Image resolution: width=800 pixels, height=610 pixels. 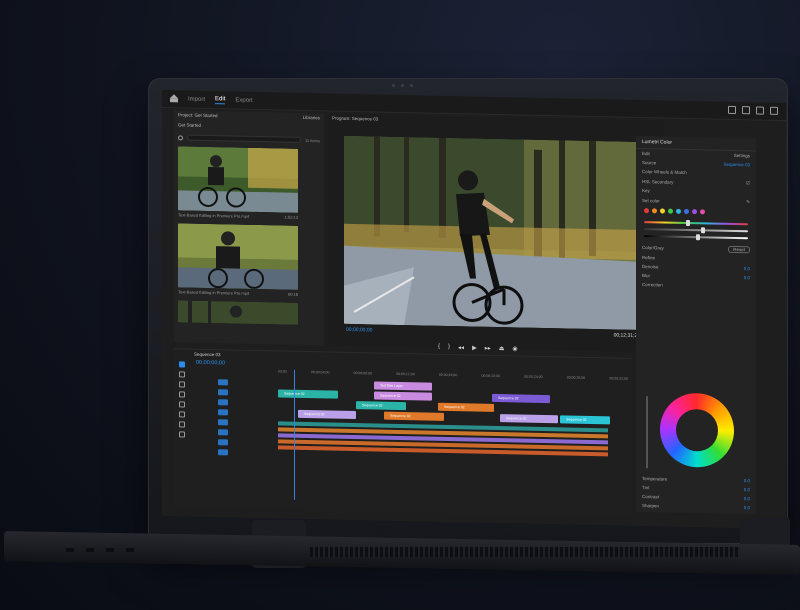 What do you see at coordinates (760, 110) in the screenshot?
I see `expand-icon` at bounding box center [760, 110].